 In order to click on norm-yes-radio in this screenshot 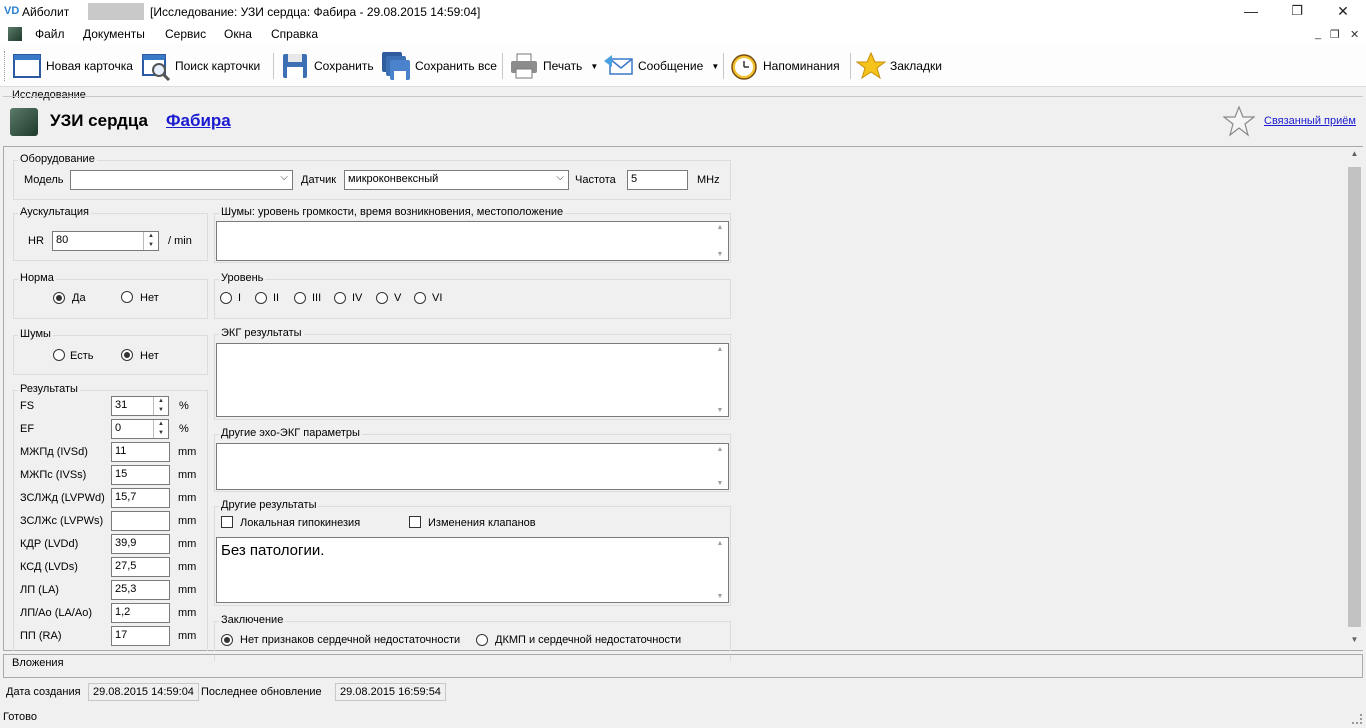, I will do `click(59, 298)`.